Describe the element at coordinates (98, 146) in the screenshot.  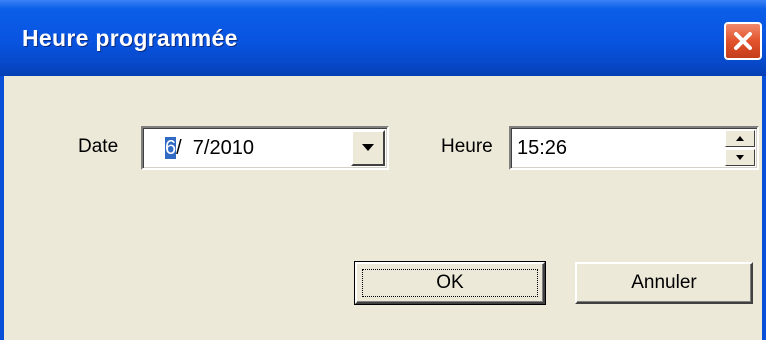
I see `date-label: Date` at that location.